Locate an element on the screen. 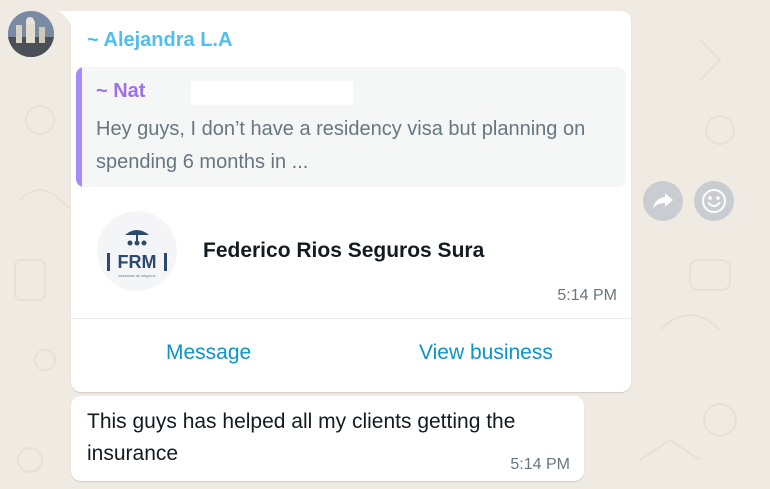  forward-button is located at coordinates (663, 201).